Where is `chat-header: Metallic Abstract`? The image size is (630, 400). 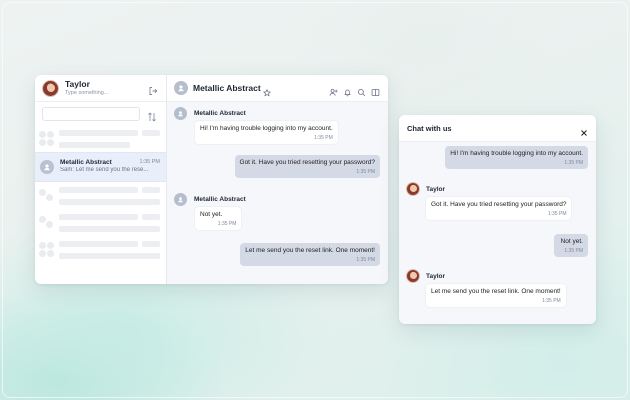 chat-header: Metallic Abstract is located at coordinates (277, 88).